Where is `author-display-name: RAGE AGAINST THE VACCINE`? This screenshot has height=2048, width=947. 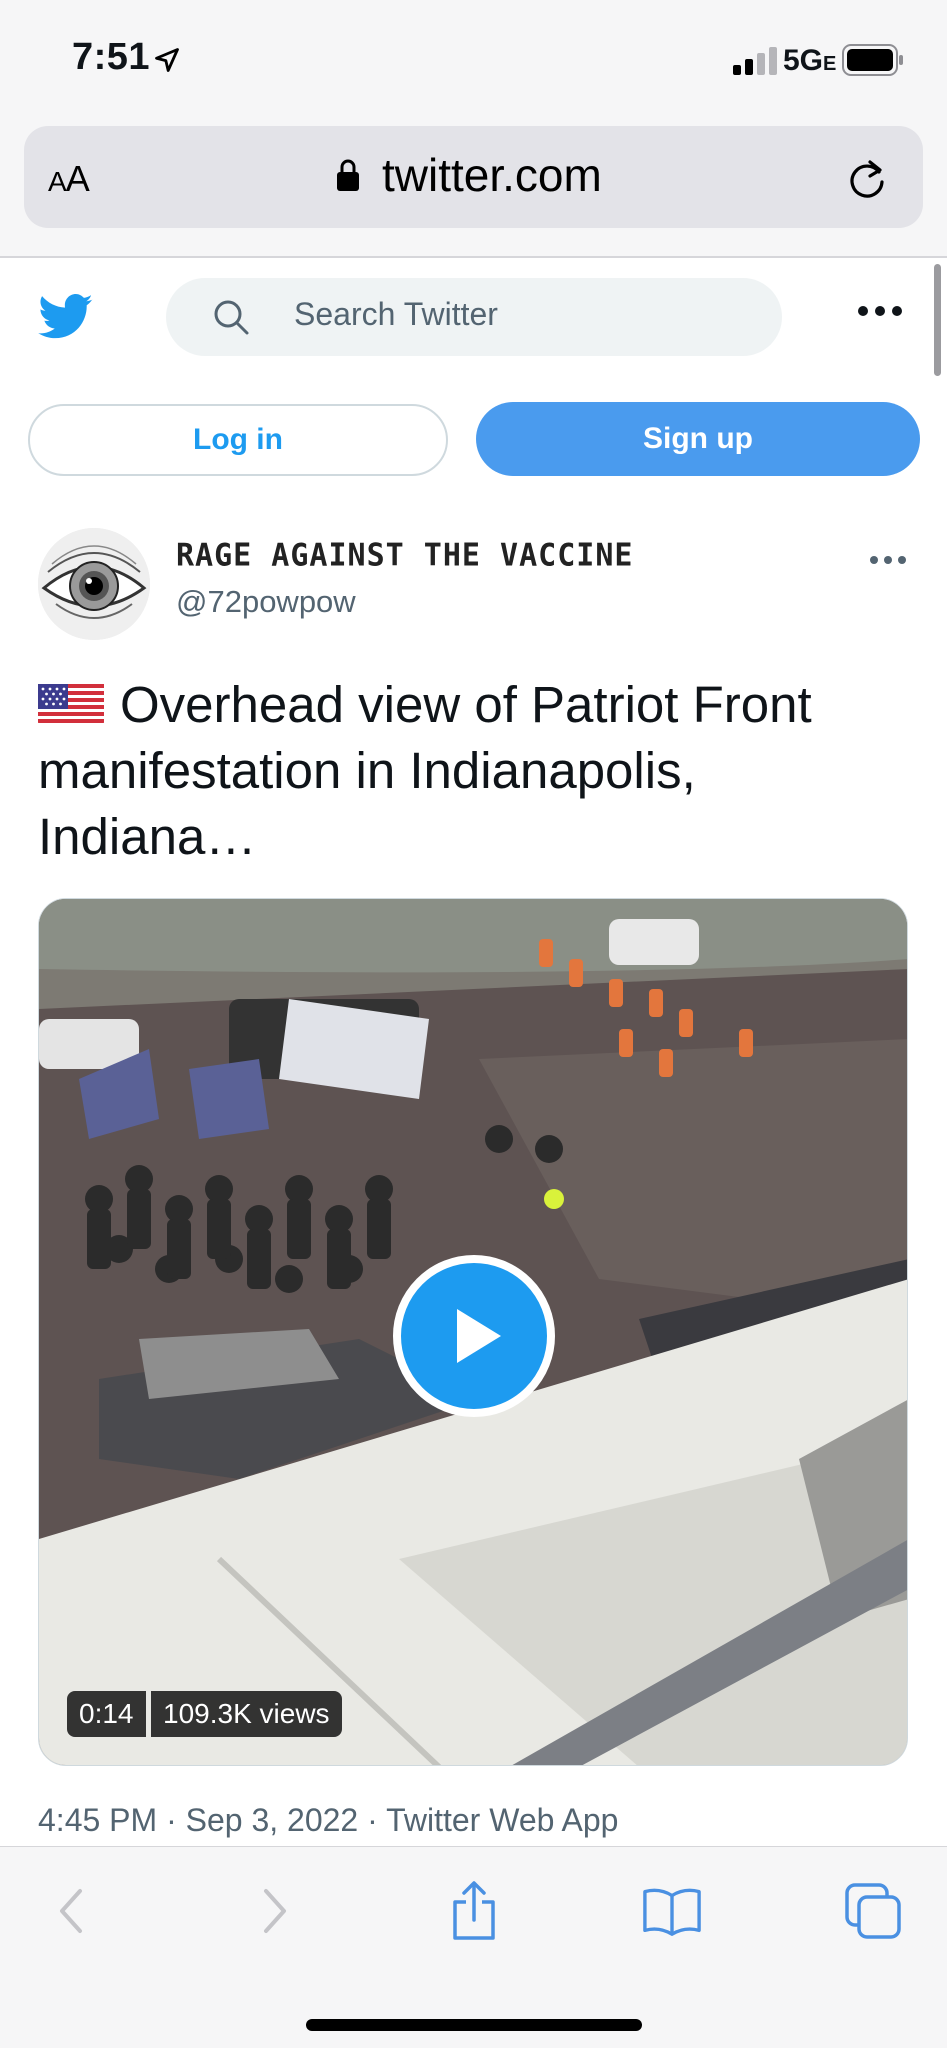
author-display-name: RAGE AGAINST THE VACCINE is located at coordinates (404, 555).